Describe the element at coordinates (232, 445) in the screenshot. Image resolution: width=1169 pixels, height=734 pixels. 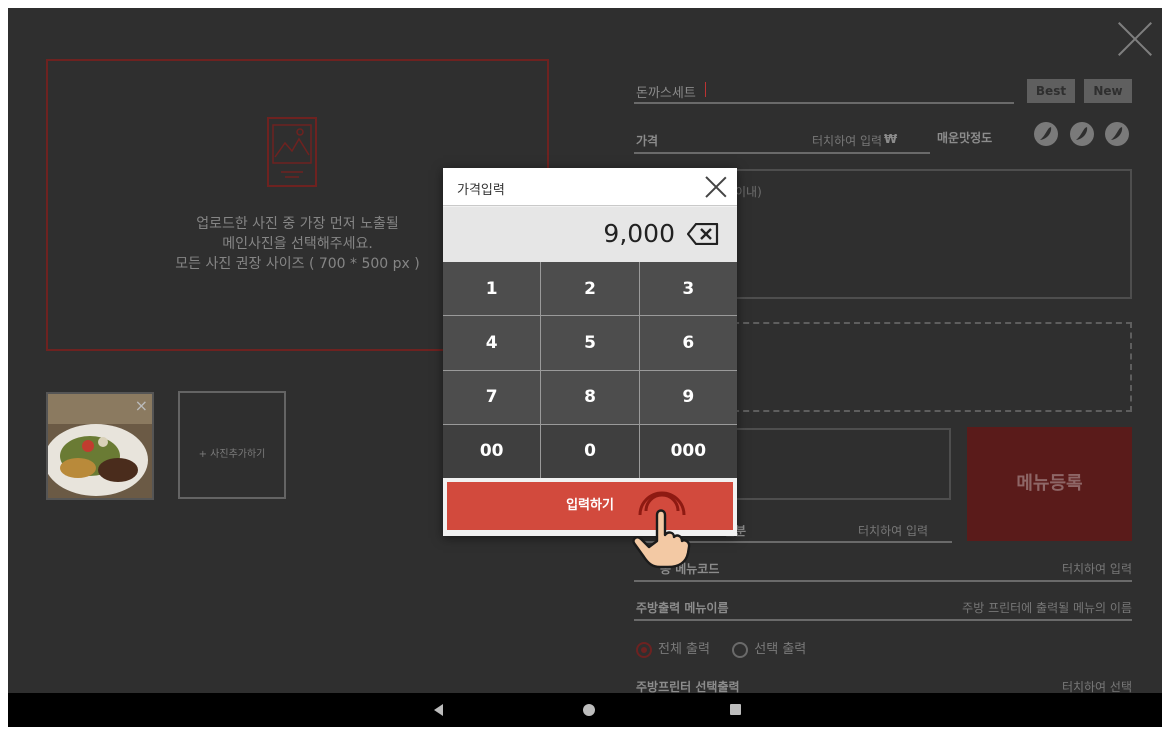
I see `add-photo-button: + 사진추가하기` at that location.